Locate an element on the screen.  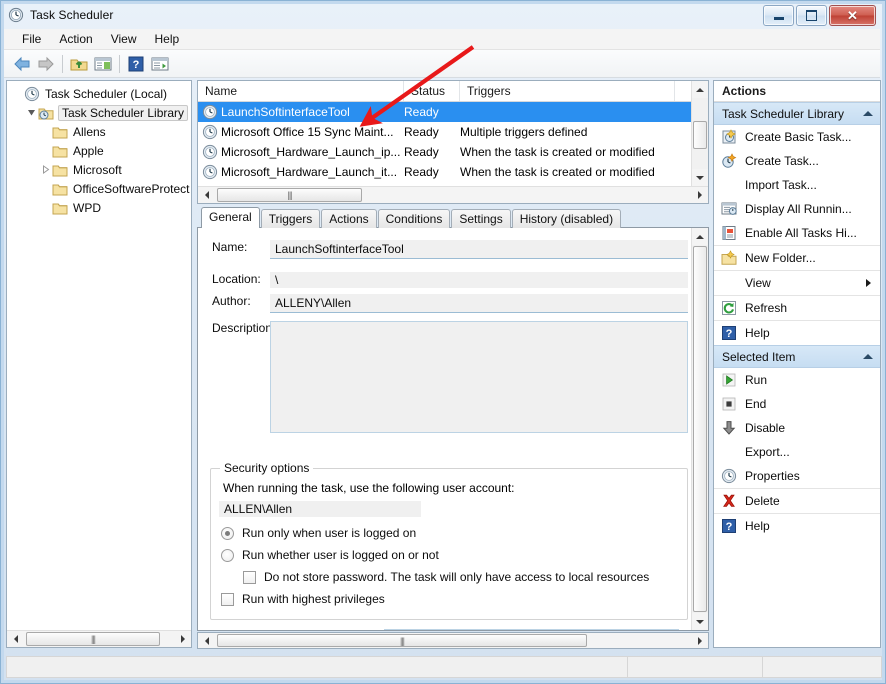
chevron-down-icon is located at coordinates (31, 112).